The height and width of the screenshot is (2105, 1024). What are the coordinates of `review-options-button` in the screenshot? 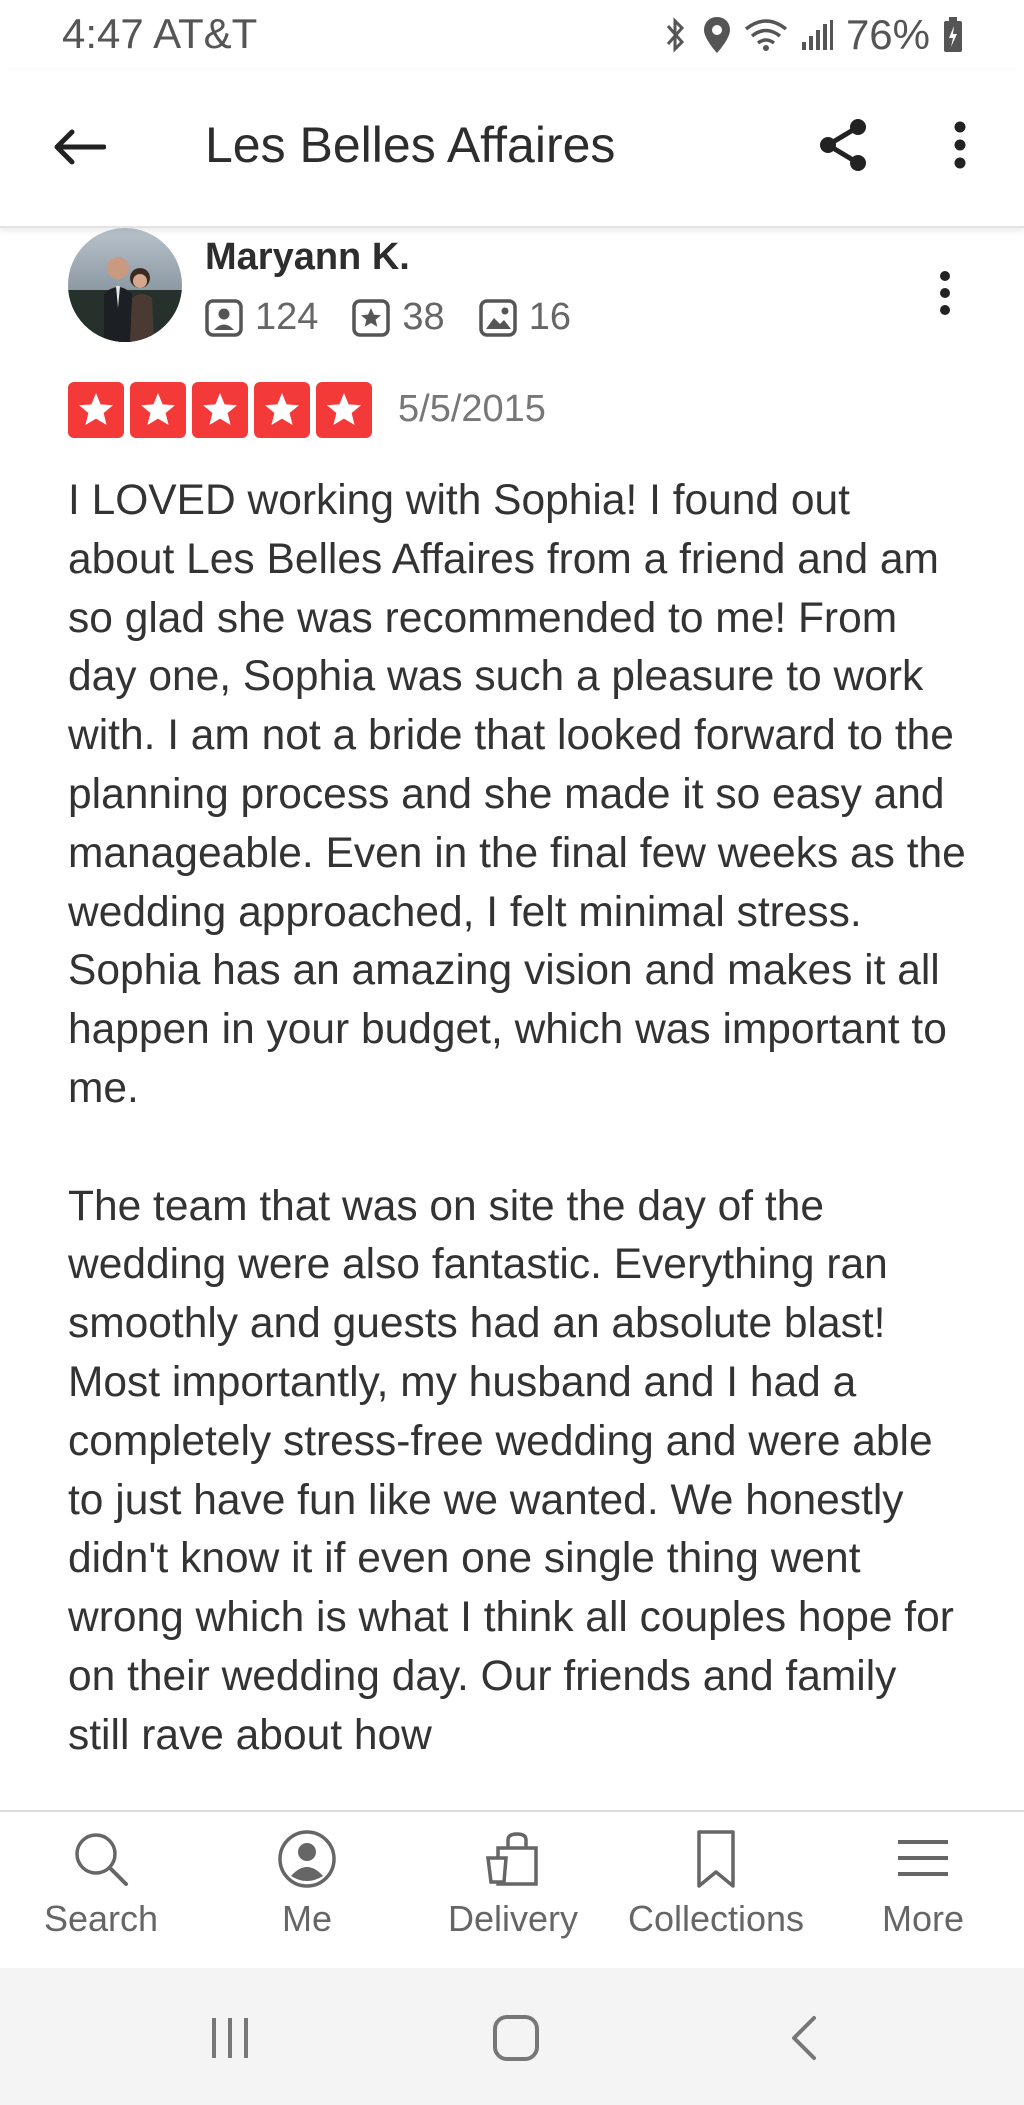 It's located at (945, 293).